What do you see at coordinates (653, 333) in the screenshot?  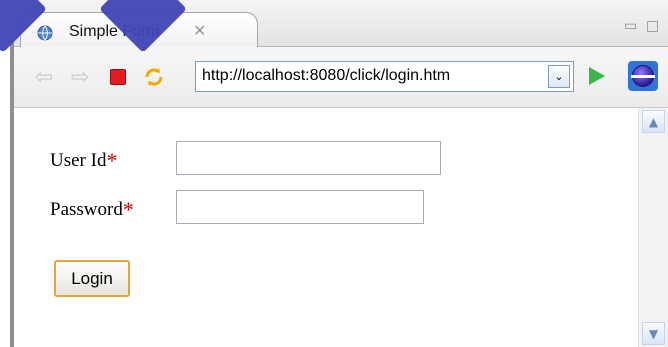 I see `scroll-down-icon: ▼` at bounding box center [653, 333].